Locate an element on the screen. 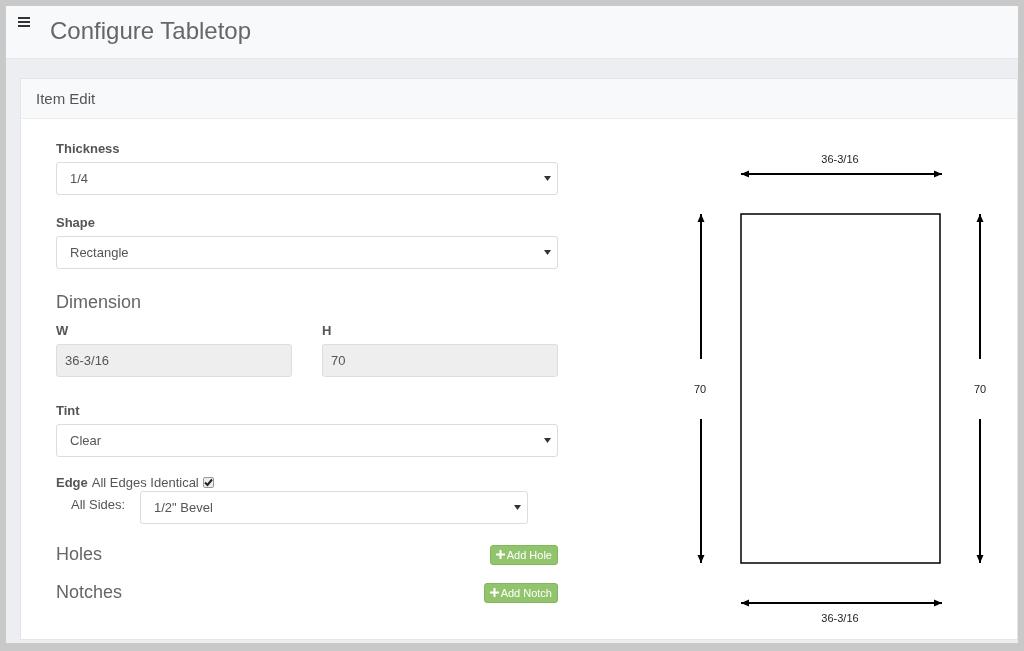  field-label: Thickness is located at coordinates (88, 148).